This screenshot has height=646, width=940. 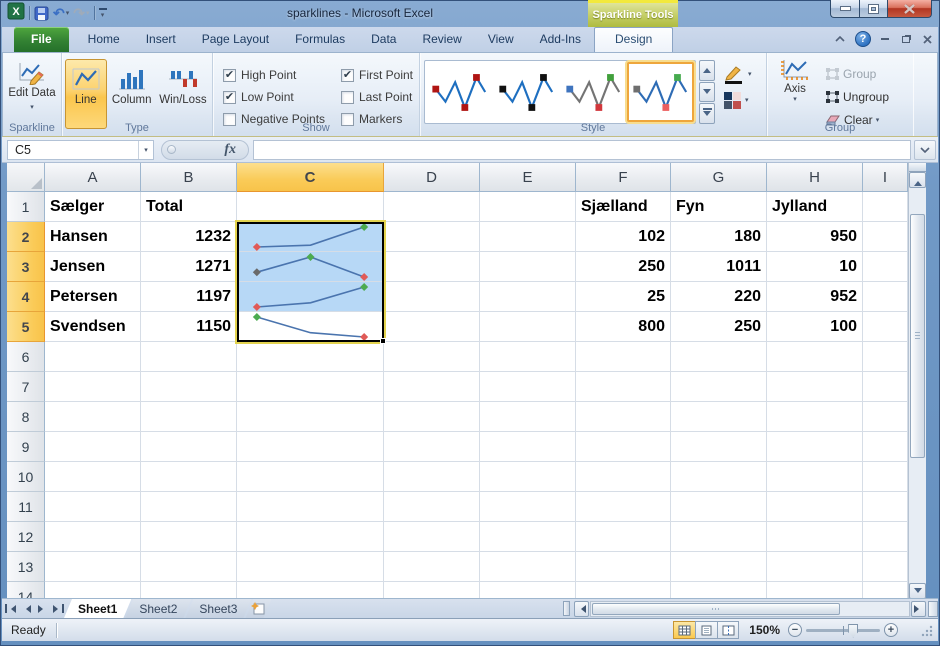 I want to click on row-header-4: 4, so click(x=26, y=297).